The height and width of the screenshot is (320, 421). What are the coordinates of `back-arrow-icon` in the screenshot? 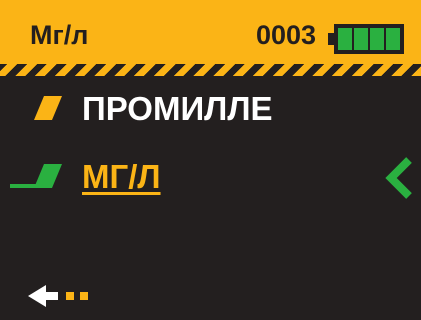 It's located at (62, 296).